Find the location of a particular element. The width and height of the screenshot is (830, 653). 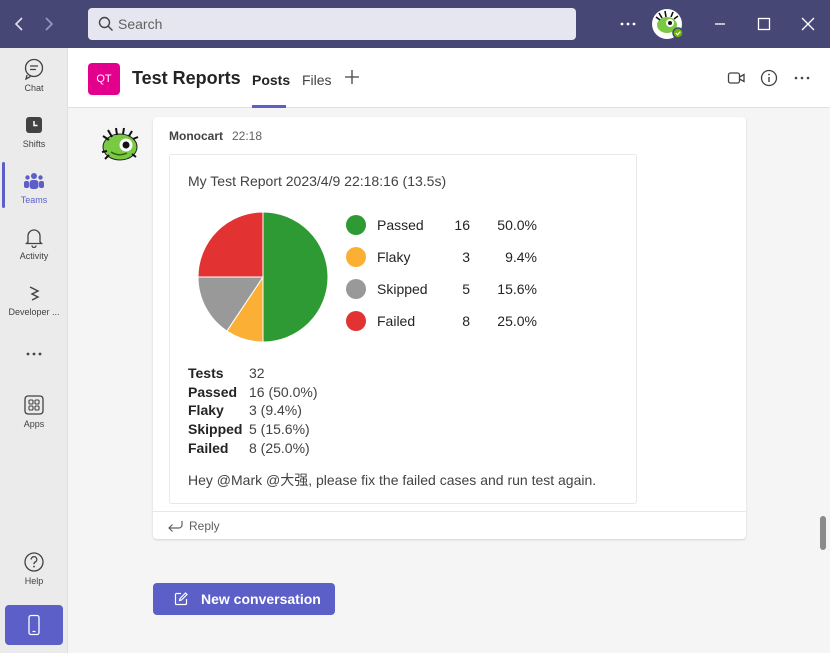

pie-slice-failed is located at coordinates (230, 244).